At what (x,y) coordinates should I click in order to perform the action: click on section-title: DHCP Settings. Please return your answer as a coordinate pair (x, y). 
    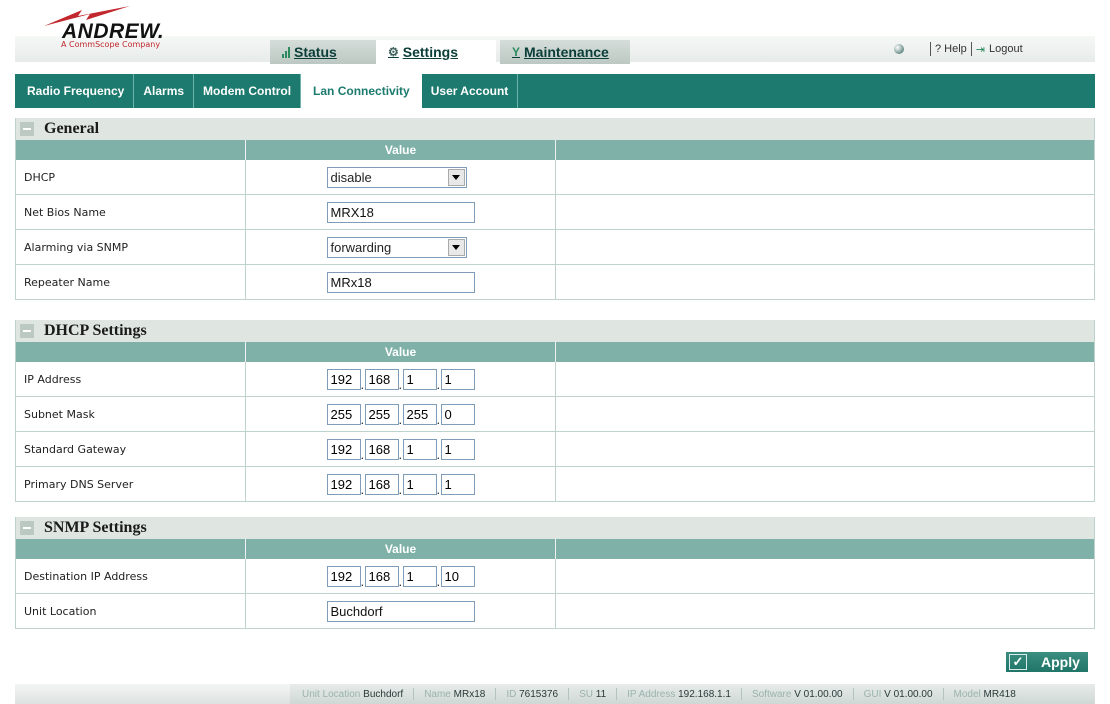
    Looking at the image, I should click on (95, 330).